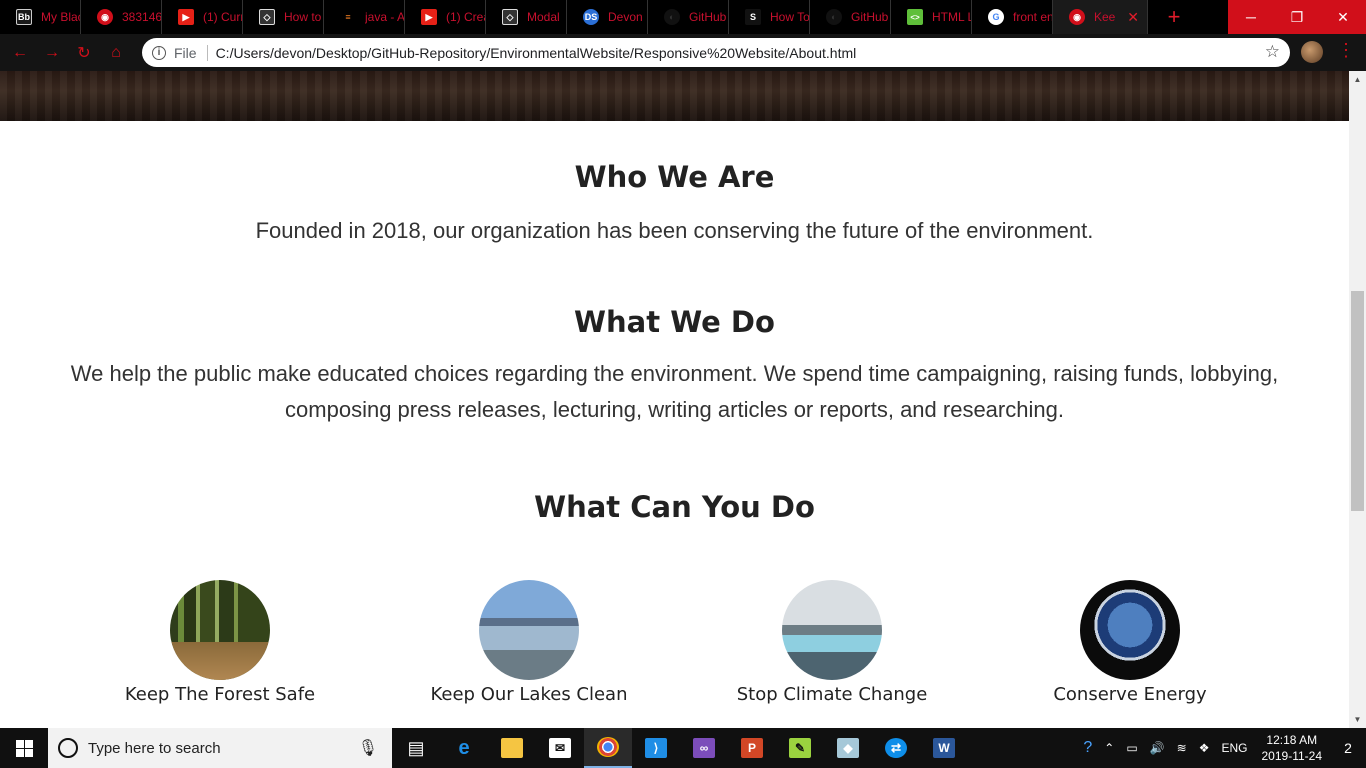 This screenshot has height=768, width=1366. What do you see at coordinates (465, 17) in the screenshot?
I see `tab-title: (1) Create` at bounding box center [465, 17].